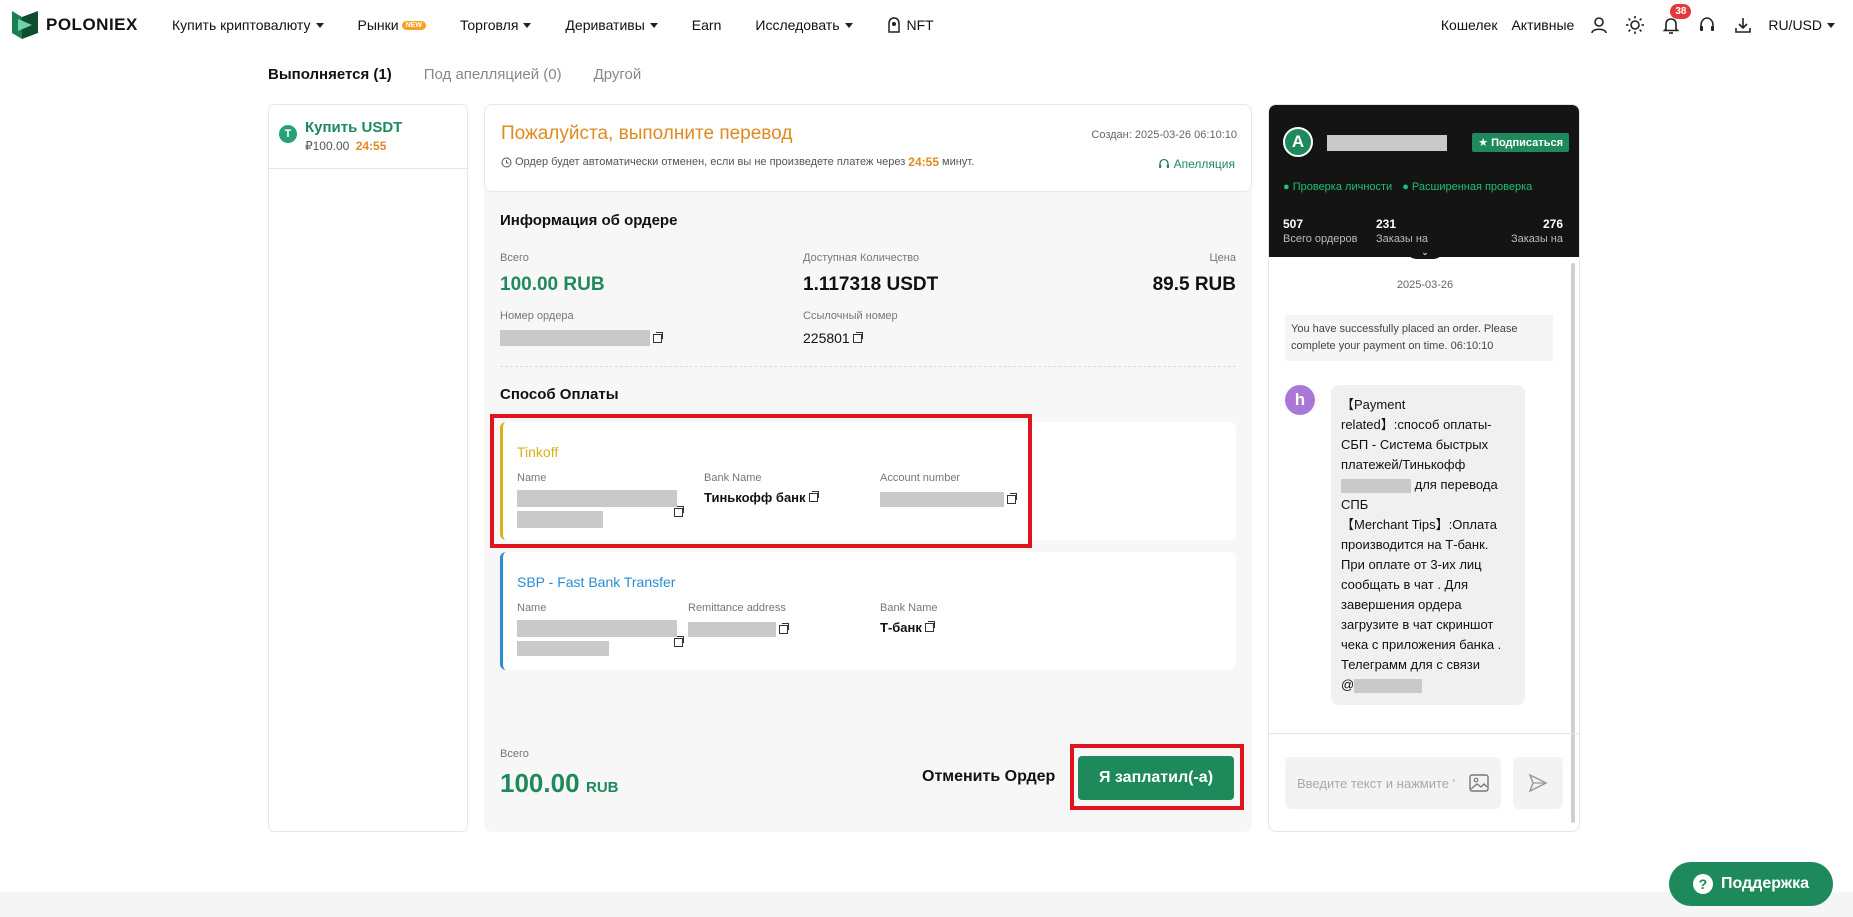  What do you see at coordinates (1573, 543) in the screenshot?
I see `chat-scrollbar` at bounding box center [1573, 543].